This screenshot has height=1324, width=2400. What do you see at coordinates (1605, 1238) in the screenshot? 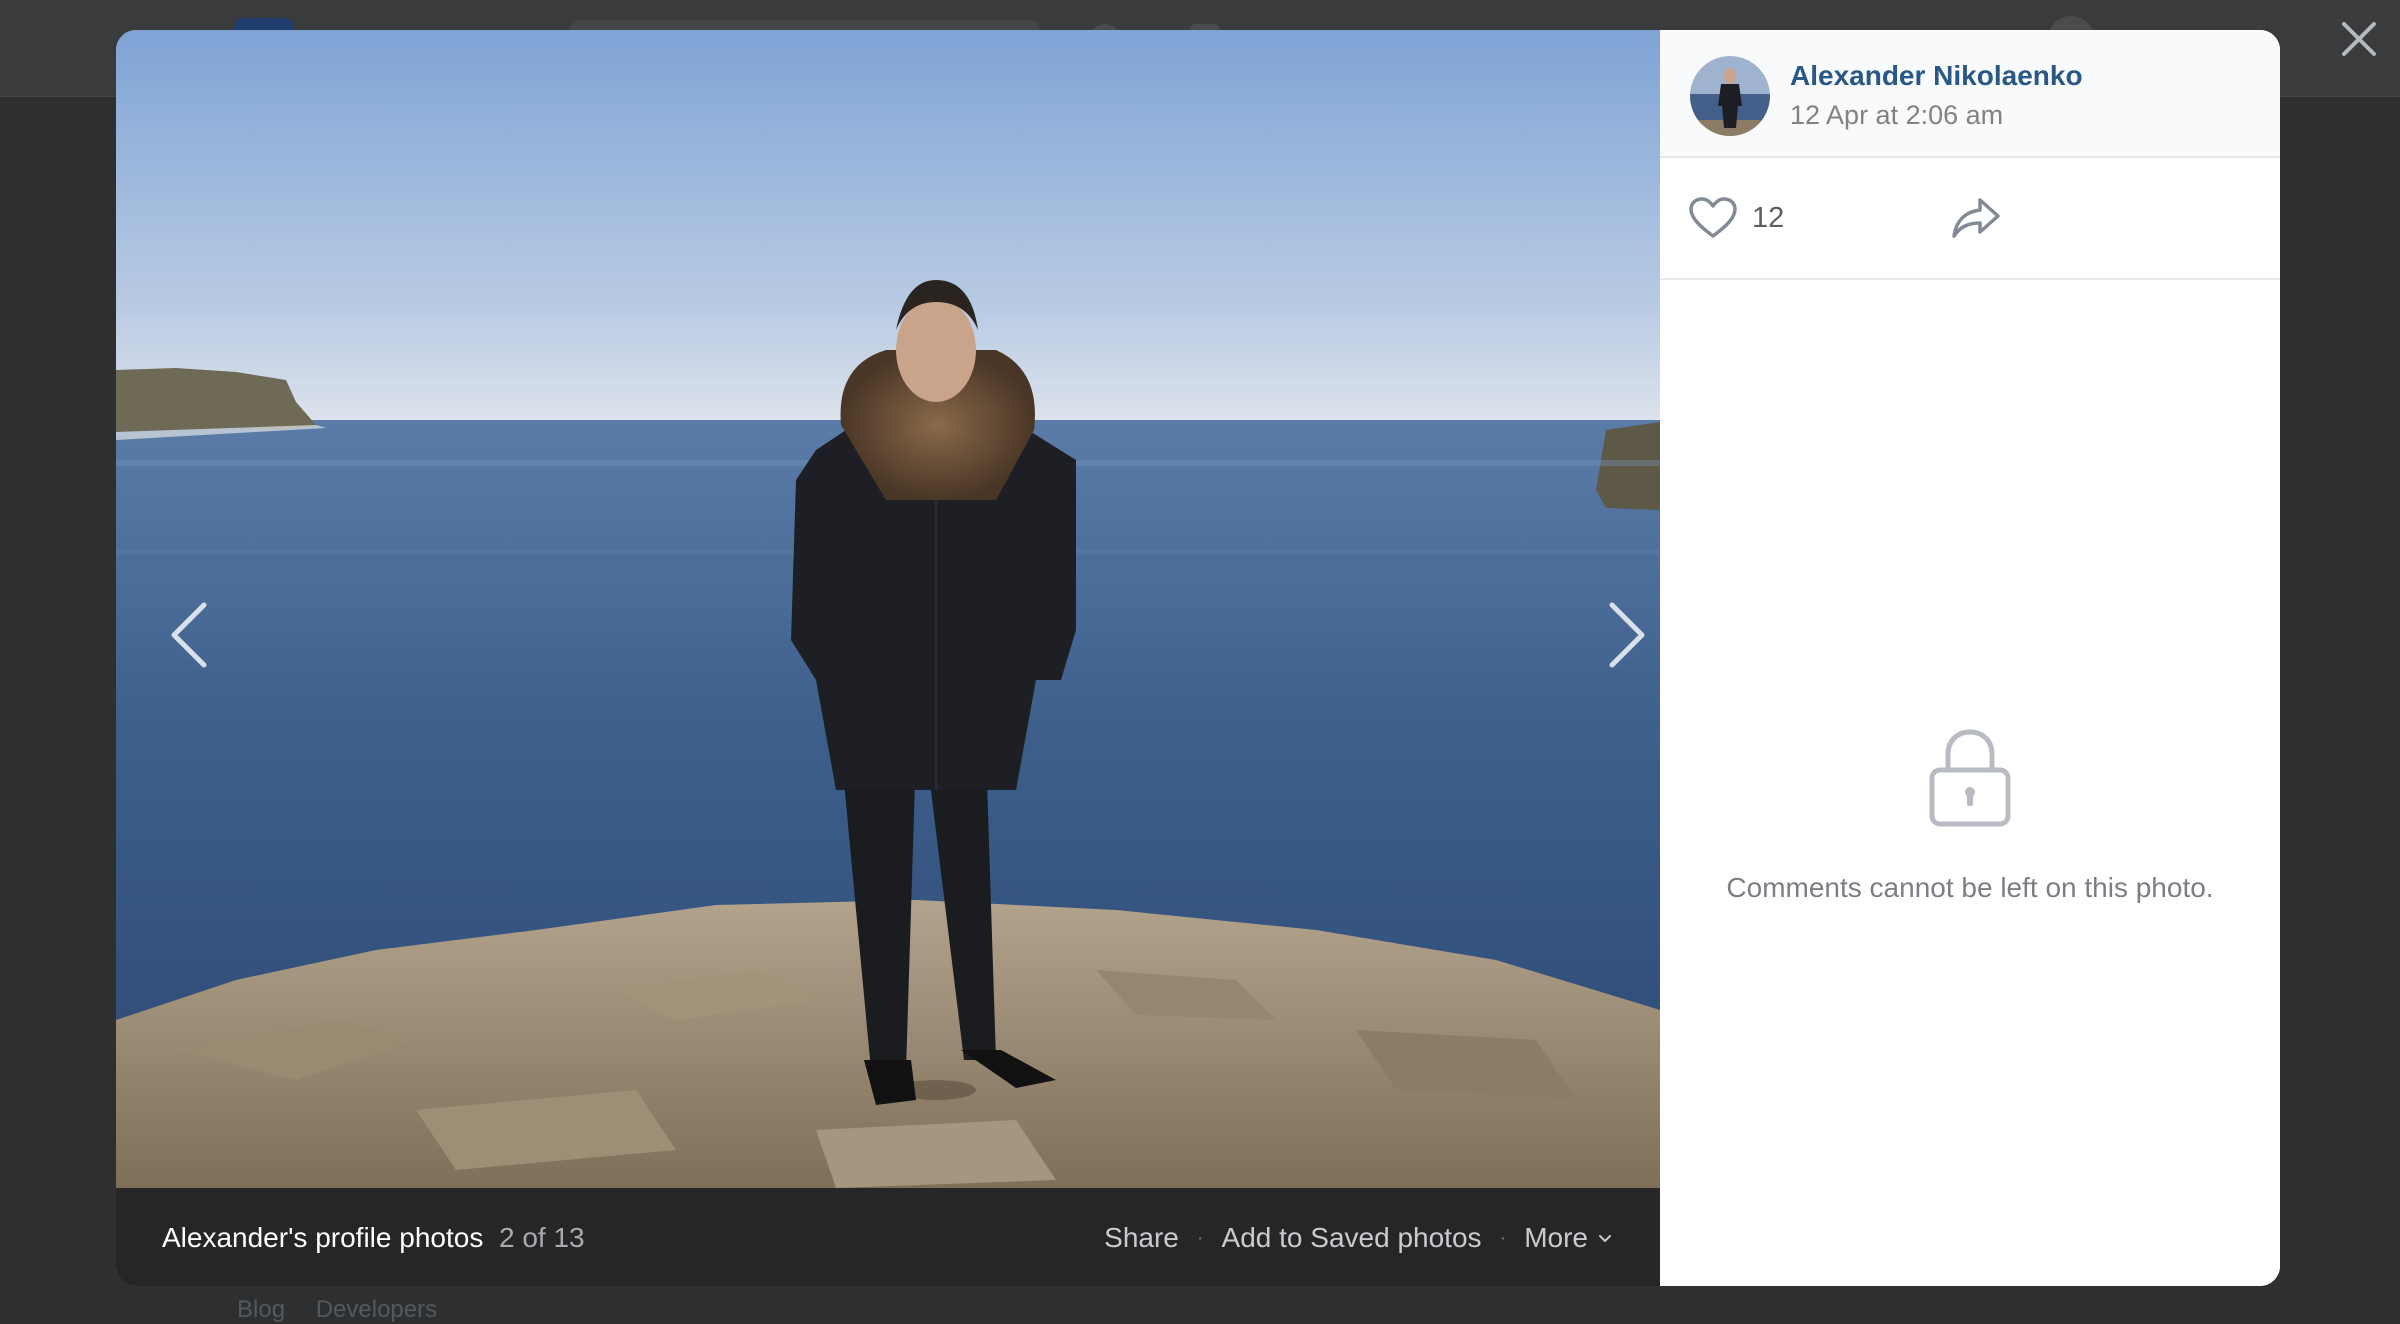
I see `chevron-down-icon` at bounding box center [1605, 1238].